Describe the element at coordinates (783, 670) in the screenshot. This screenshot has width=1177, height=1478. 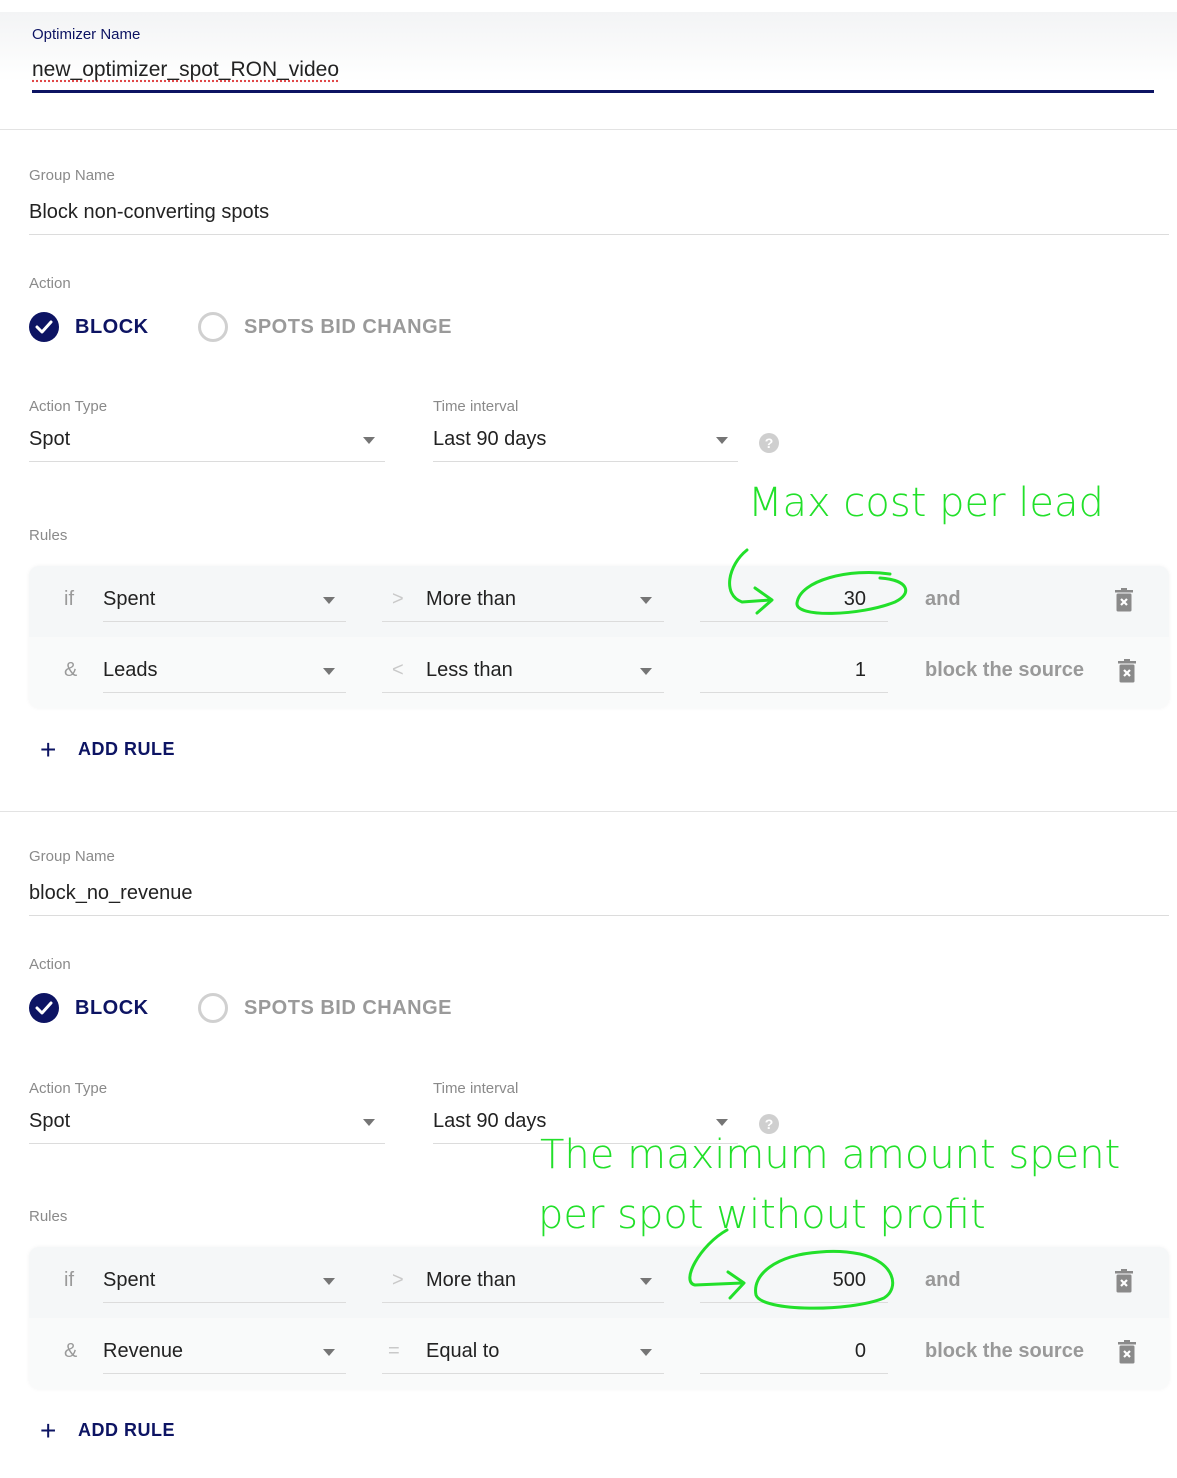
I see `rule-value-input: 1` at that location.